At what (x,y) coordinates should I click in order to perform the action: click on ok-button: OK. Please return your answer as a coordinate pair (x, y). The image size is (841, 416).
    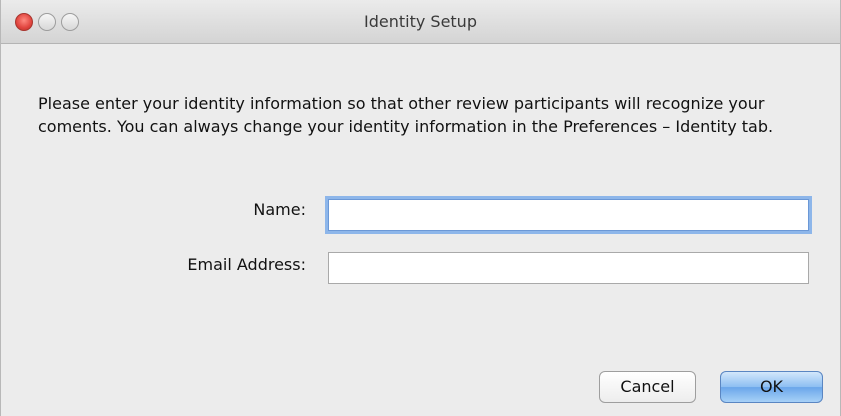
    Looking at the image, I should click on (771, 387).